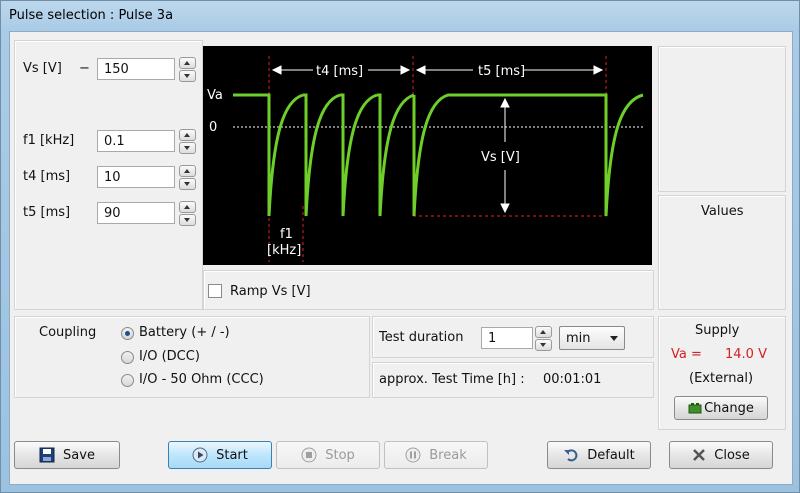 Image resolution: width=800 pixels, height=493 pixels. Describe the element at coordinates (729, 408) in the screenshot. I see `change-label: Change` at that location.